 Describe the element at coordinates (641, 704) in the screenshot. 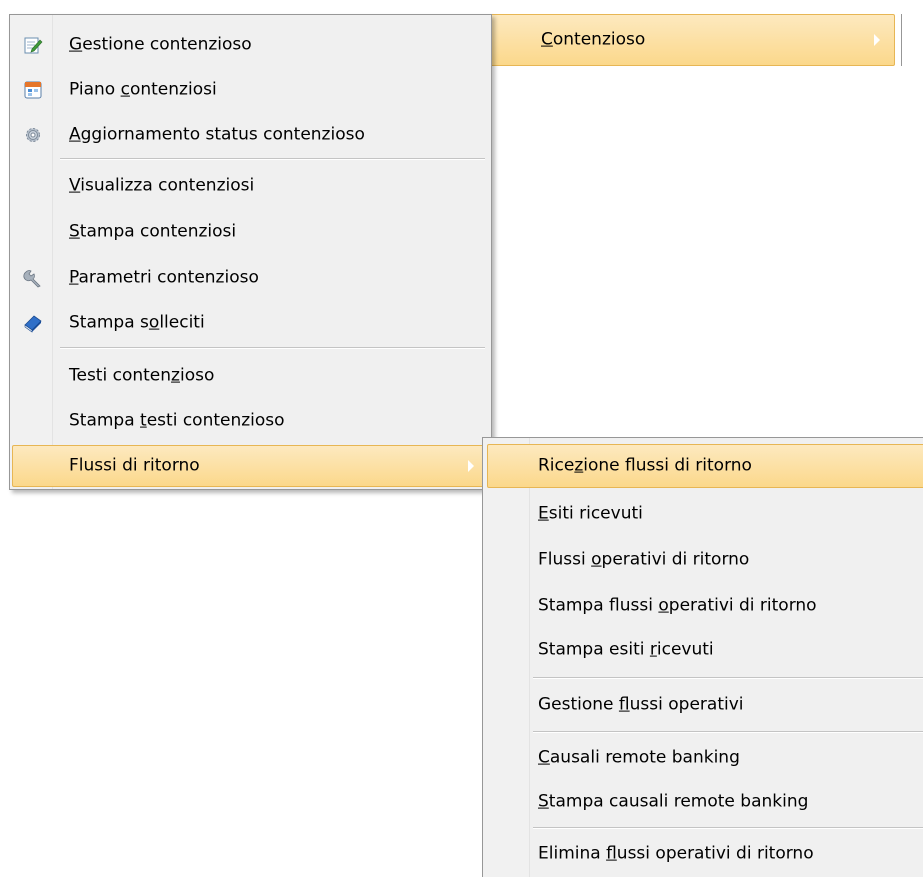

I see `menu-item-label: Gestione flussi operativi` at that location.